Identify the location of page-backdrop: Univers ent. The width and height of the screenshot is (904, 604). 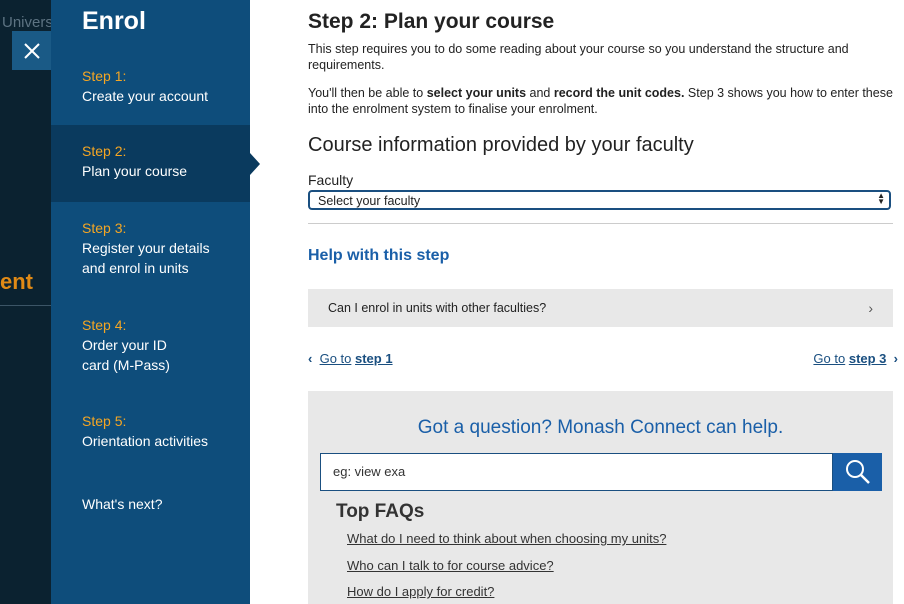
(25, 302).